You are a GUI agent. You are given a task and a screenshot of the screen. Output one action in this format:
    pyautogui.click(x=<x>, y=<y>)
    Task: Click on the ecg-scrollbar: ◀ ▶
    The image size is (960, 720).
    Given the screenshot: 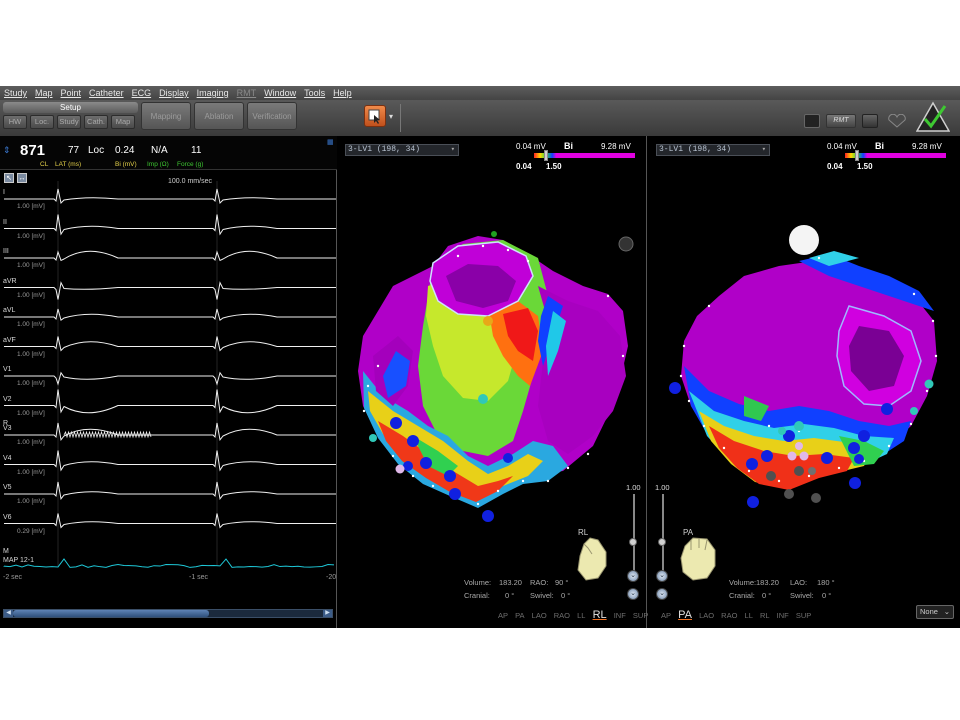 What is the action you would take?
    pyautogui.click(x=168, y=613)
    